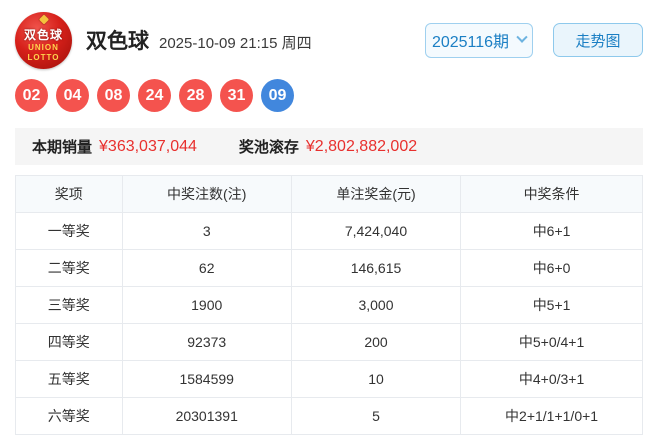  I want to click on winning-numbers-row: 02 04 08 24 28 31 09, so click(329, 91).